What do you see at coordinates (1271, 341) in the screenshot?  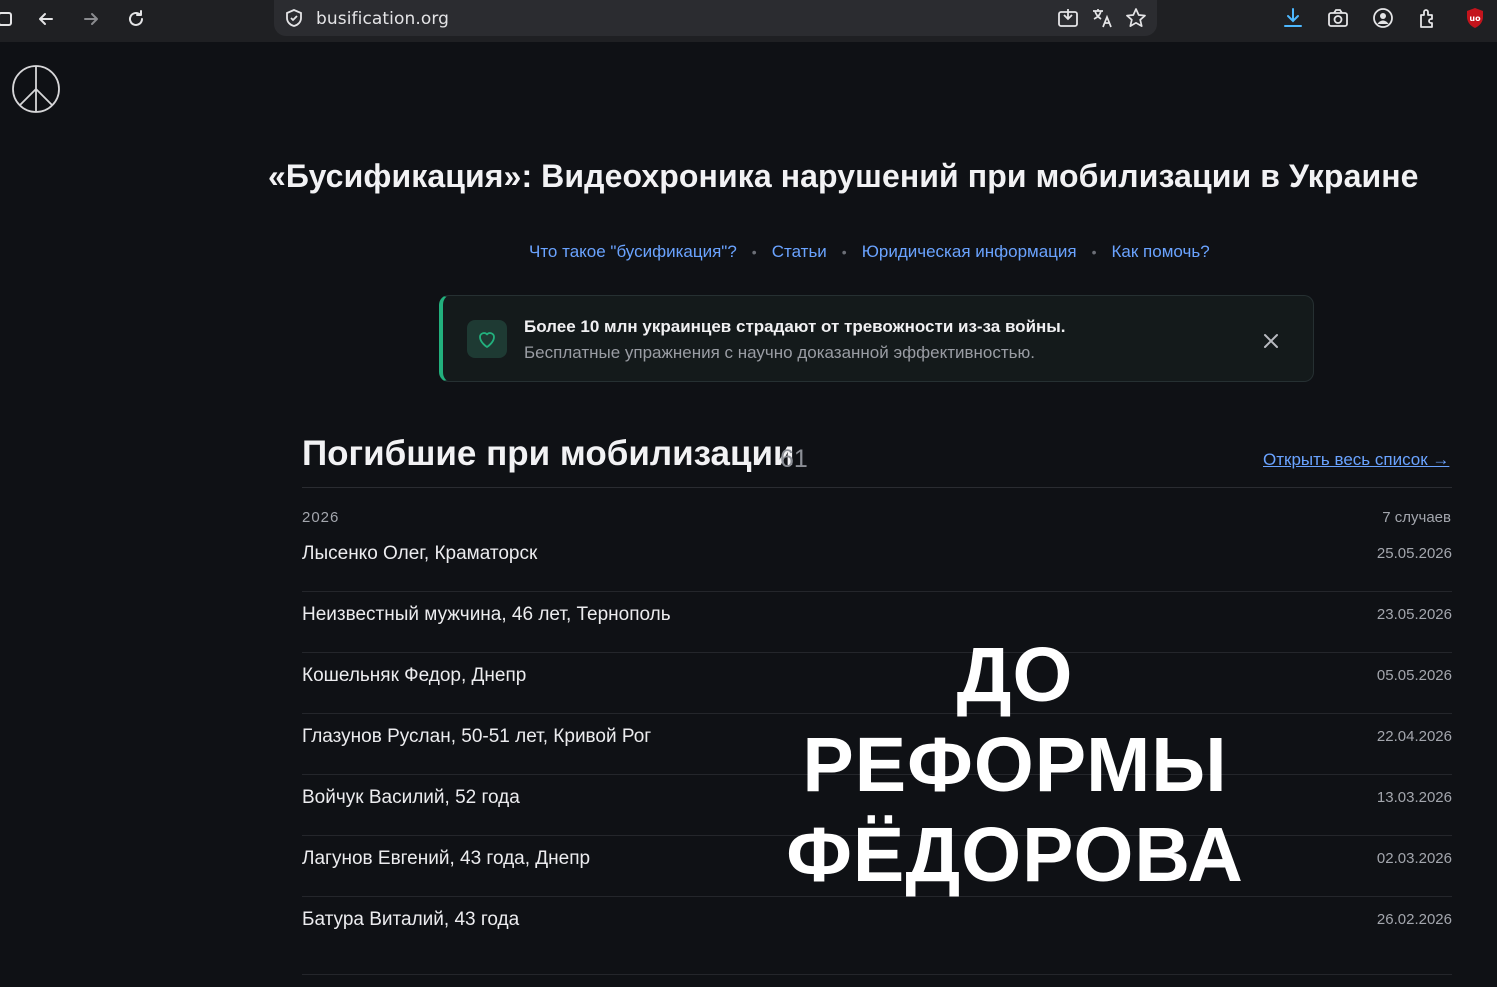 I see `close-icon` at bounding box center [1271, 341].